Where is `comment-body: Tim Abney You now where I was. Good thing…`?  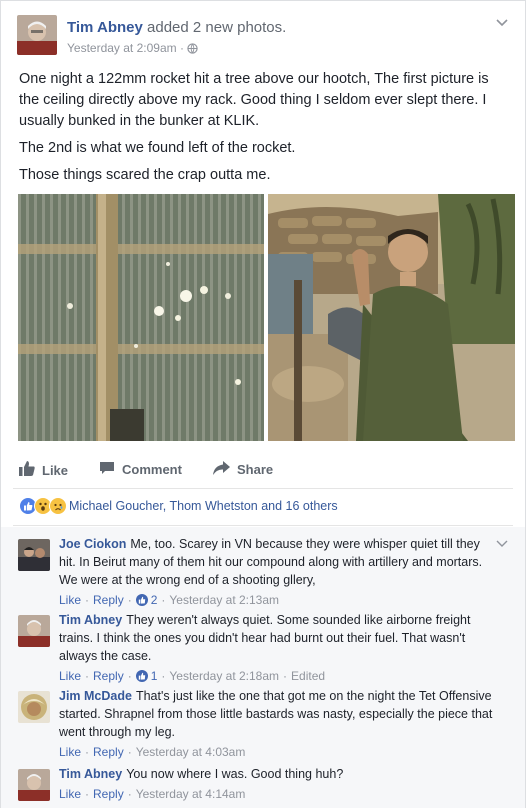
comment-body: Tim Abney You now where I was. Good thing… is located at coordinates (279, 784).